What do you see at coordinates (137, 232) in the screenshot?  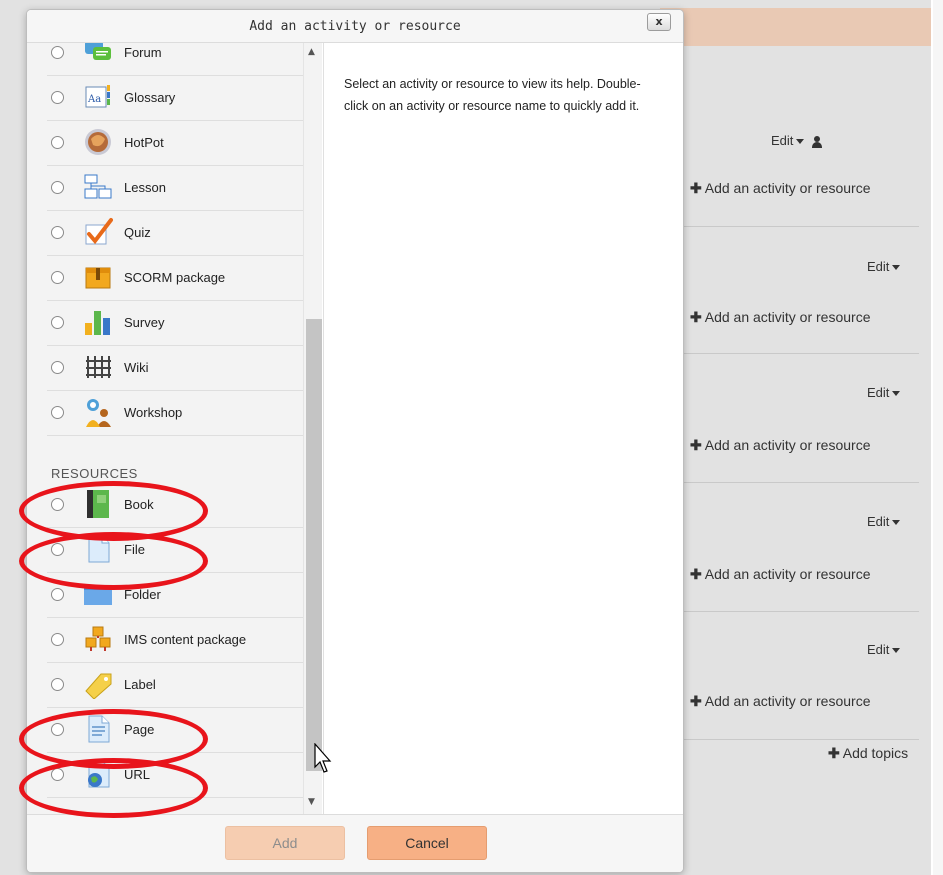 I see `option-label: Quiz` at bounding box center [137, 232].